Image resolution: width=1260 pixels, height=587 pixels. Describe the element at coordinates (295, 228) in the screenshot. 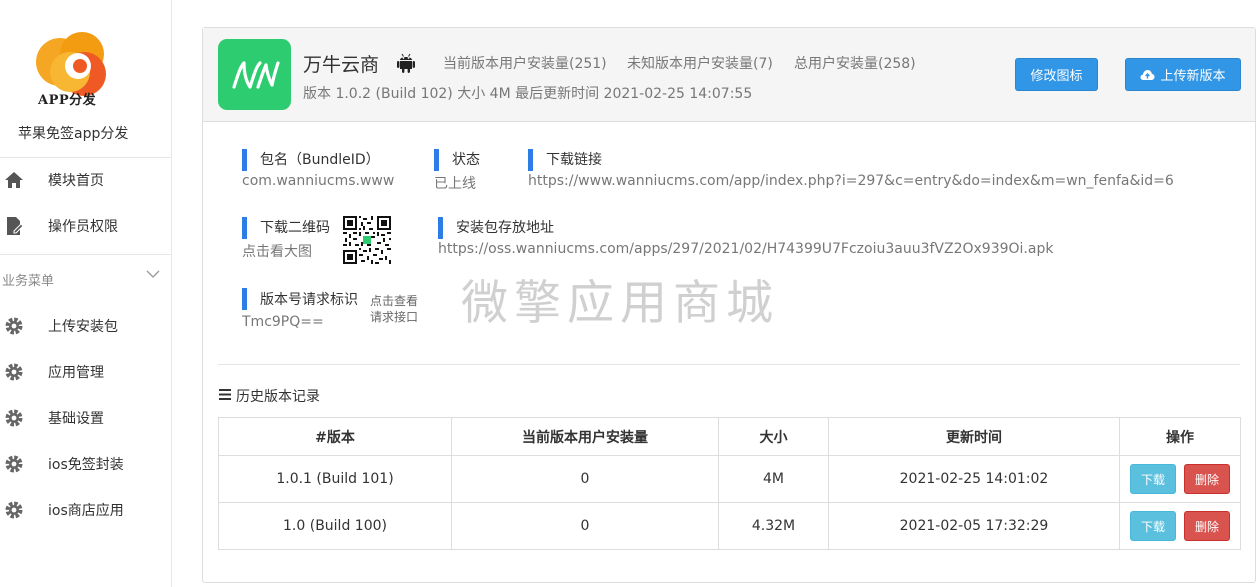

I see `qr-code-label: 下载二维码` at that location.